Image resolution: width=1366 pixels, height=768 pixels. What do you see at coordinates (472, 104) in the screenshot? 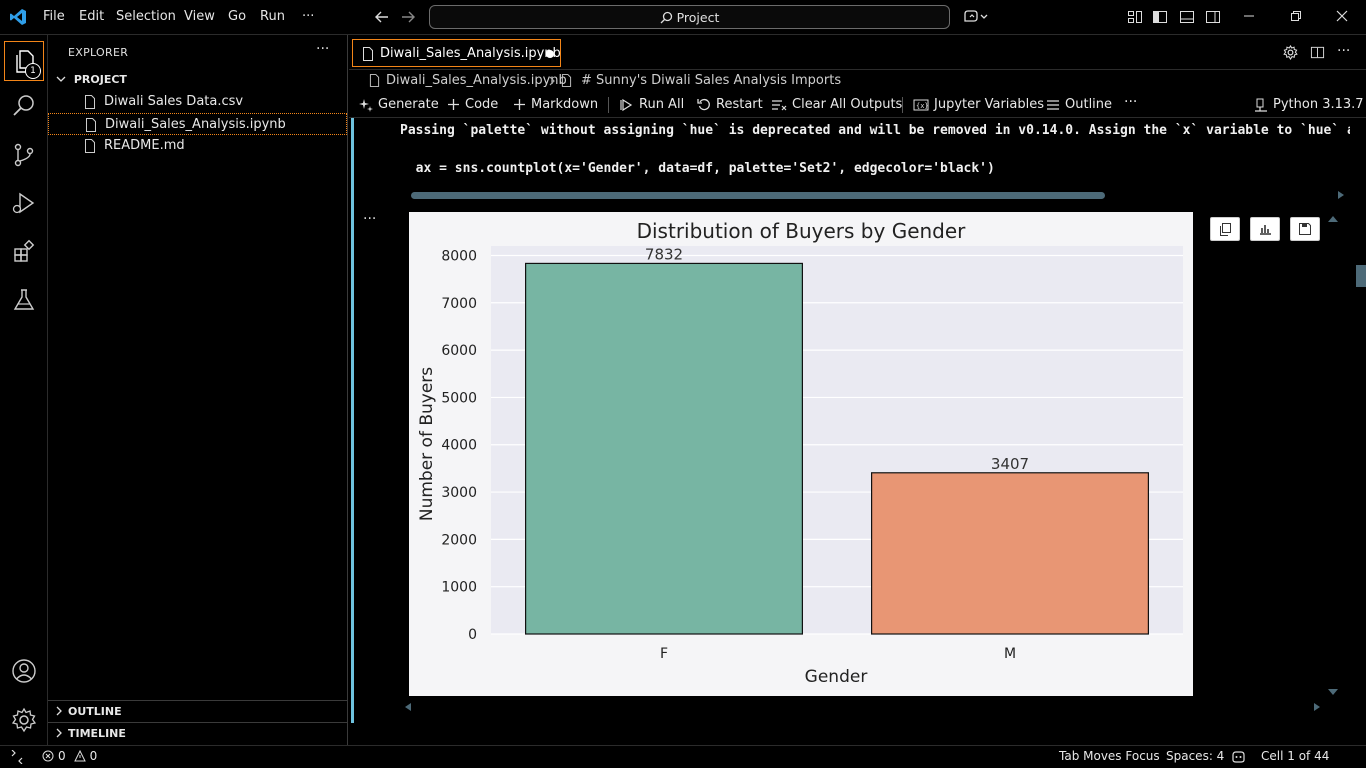
I see `add-code-button: Code` at bounding box center [472, 104].